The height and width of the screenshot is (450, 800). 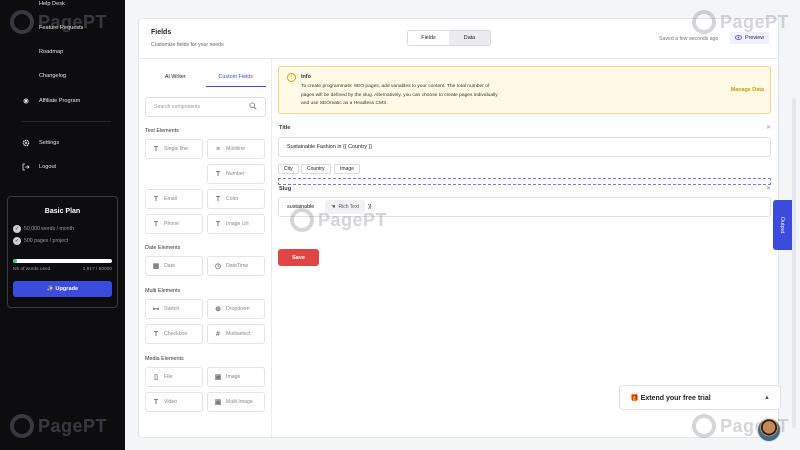 What do you see at coordinates (236, 309) in the screenshot?
I see `component-dropdown: ⊕ Dropdown` at bounding box center [236, 309].